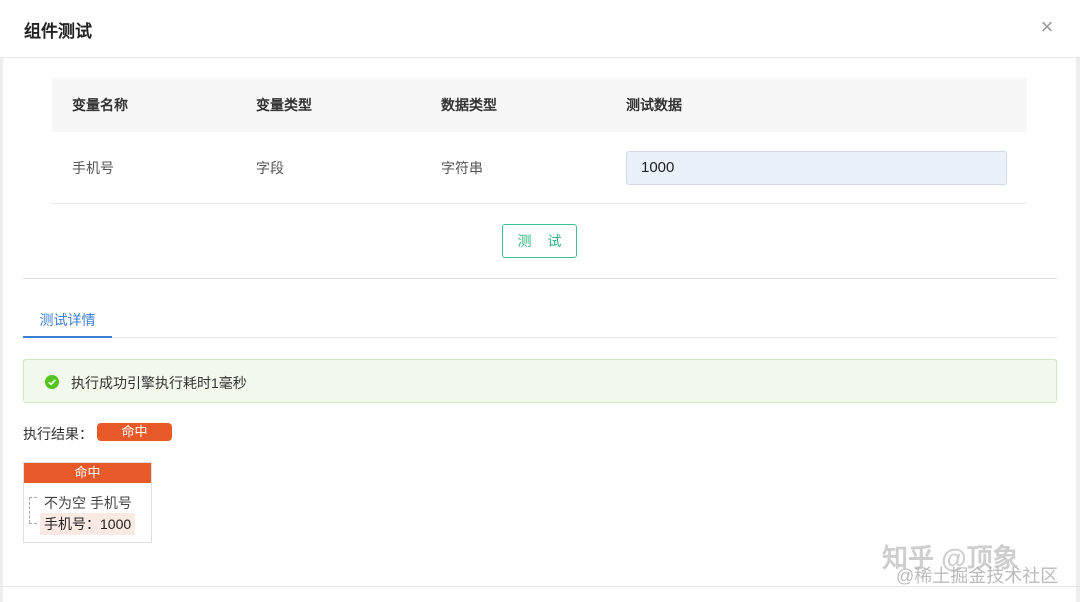 The width and height of the screenshot is (1080, 602). What do you see at coordinates (462, 167) in the screenshot?
I see `cell-data-type: 字符串` at bounding box center [462, 167].